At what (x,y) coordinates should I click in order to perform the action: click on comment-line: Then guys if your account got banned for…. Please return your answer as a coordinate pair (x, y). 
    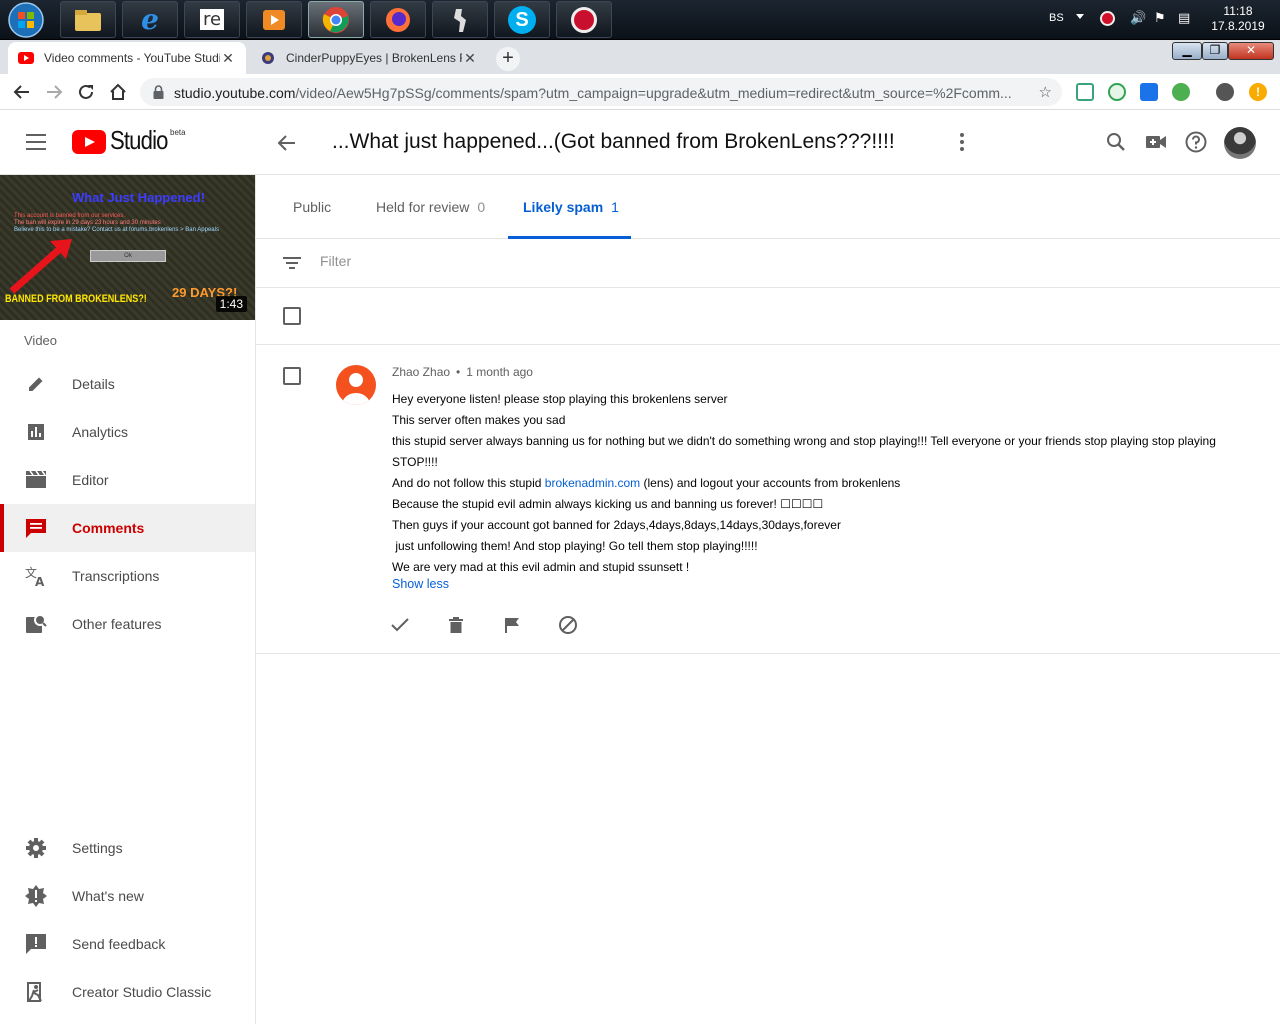
    Looking at the image, I should click on (616, 525).